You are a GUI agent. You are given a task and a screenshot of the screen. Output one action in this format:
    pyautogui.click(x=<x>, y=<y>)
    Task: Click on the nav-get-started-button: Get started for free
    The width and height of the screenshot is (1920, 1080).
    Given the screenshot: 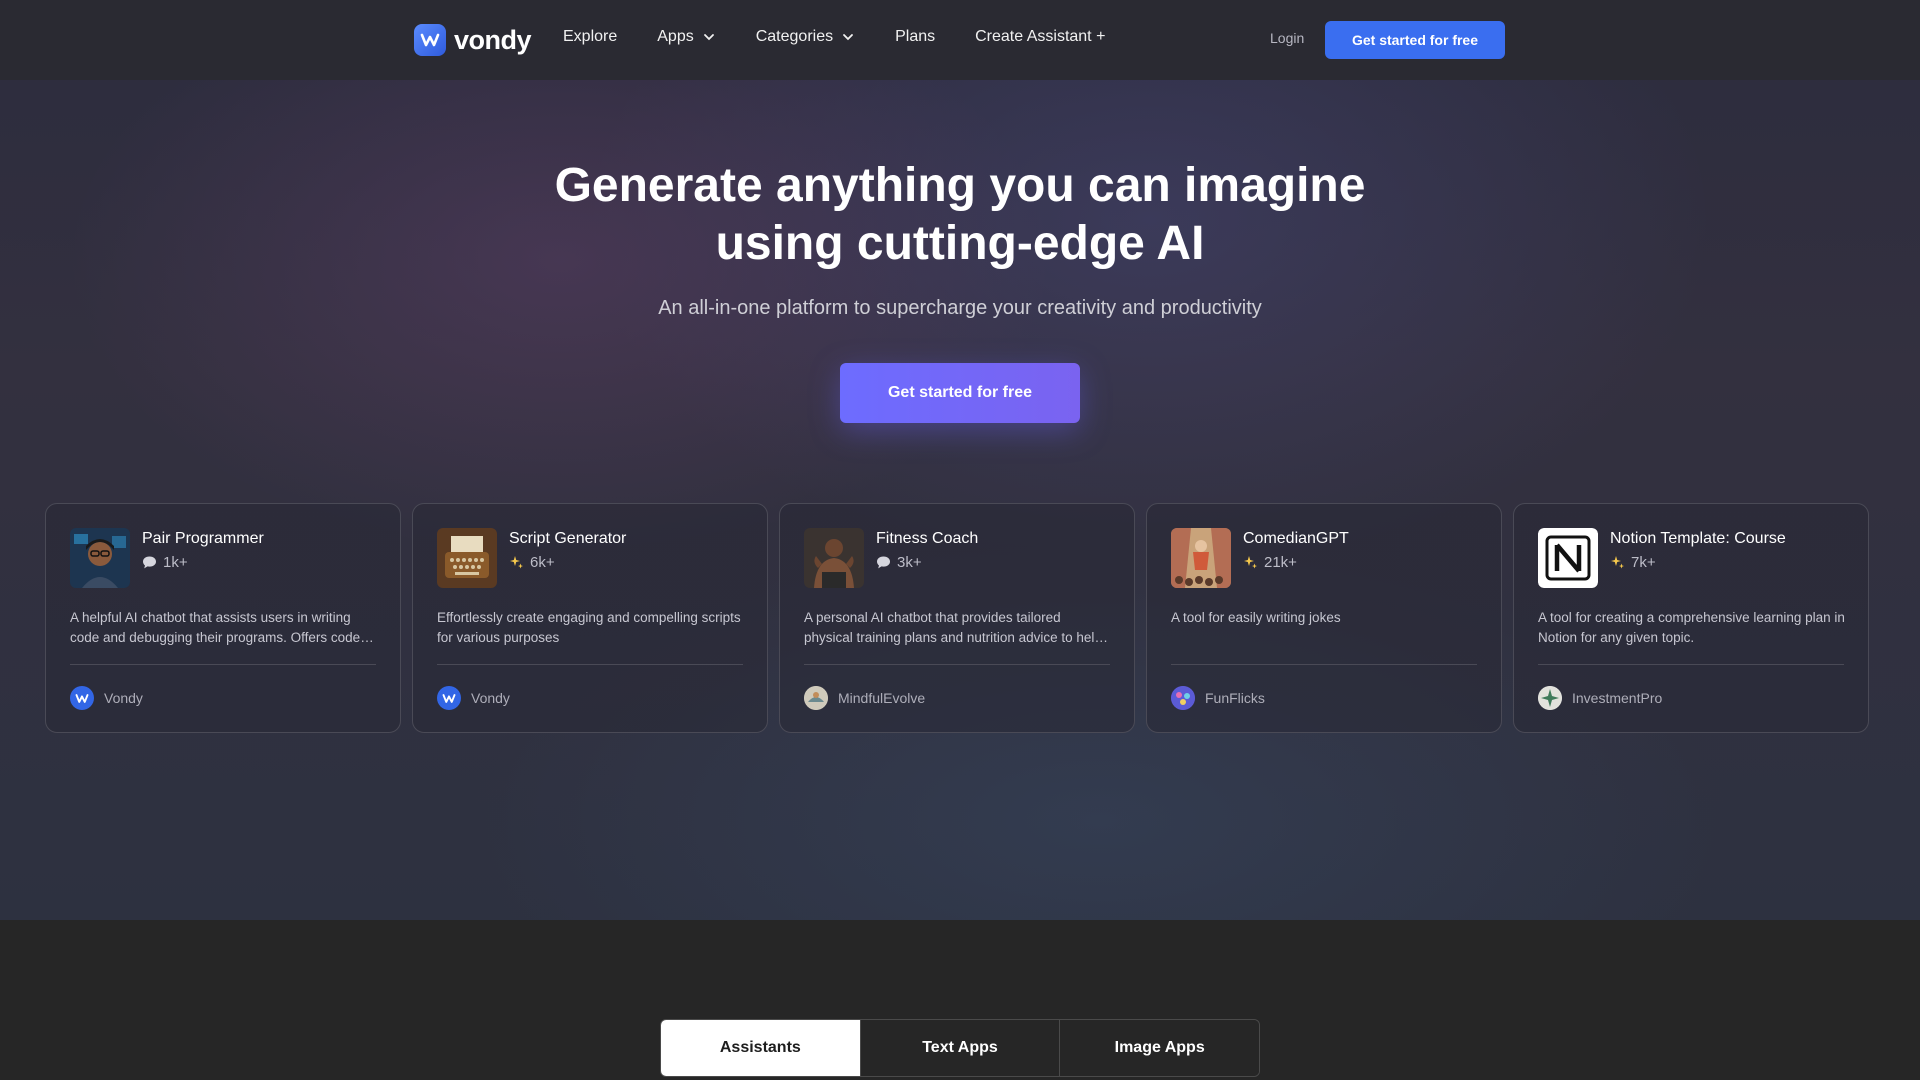 What is the action you would take?
    pyautogui.click(x=1415, y=40)
    